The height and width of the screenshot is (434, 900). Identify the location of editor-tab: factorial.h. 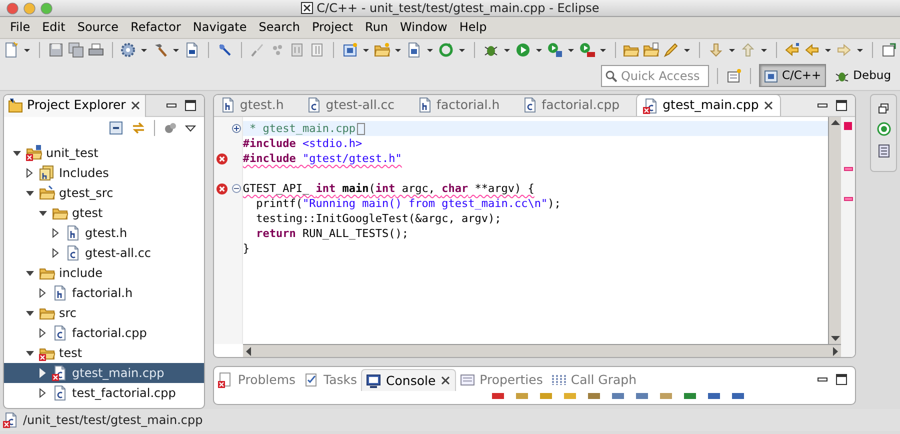
(458, 105).